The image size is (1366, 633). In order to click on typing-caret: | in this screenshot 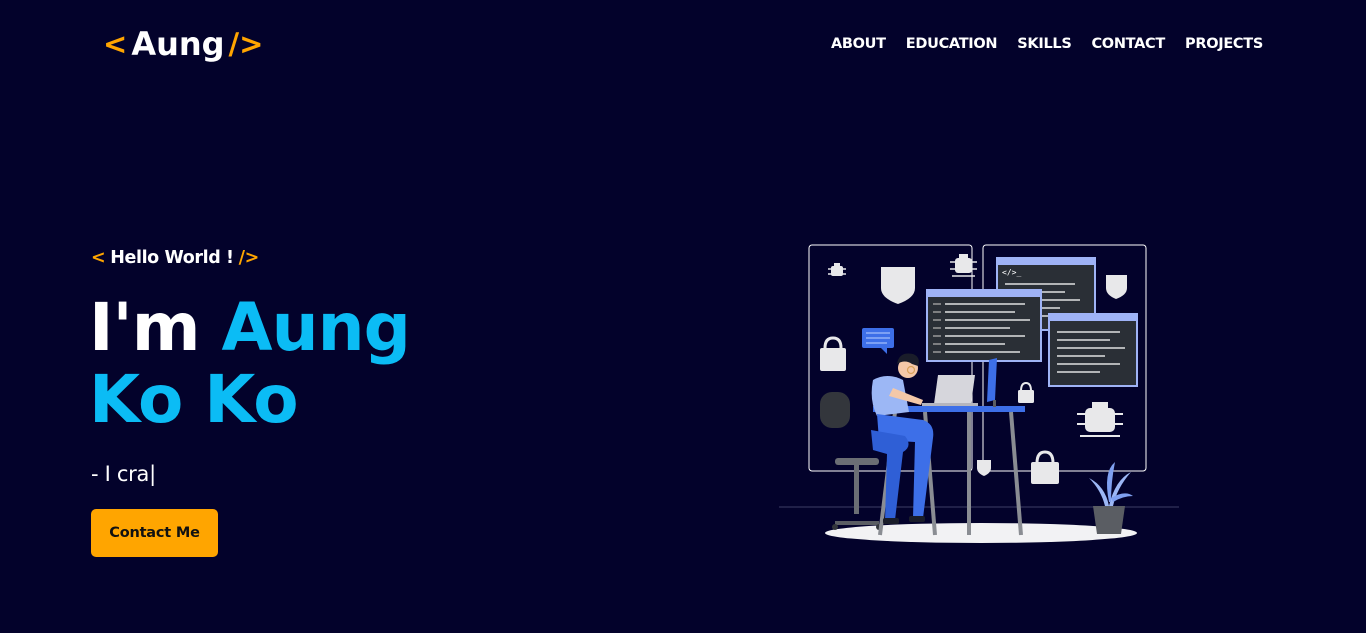, I will do `click(152, 474)`.